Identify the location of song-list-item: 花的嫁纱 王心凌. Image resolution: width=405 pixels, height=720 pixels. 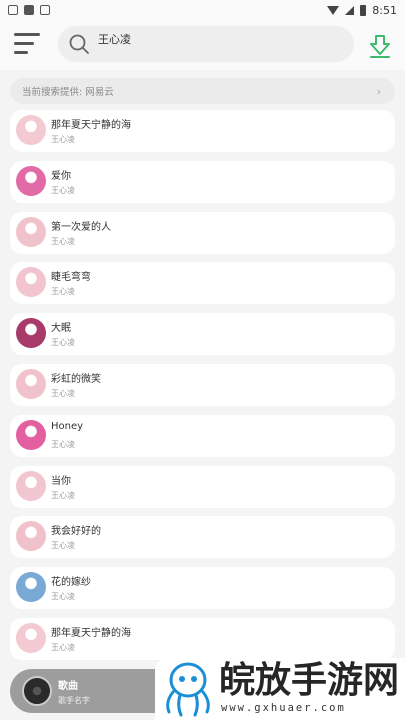
(202, 588).